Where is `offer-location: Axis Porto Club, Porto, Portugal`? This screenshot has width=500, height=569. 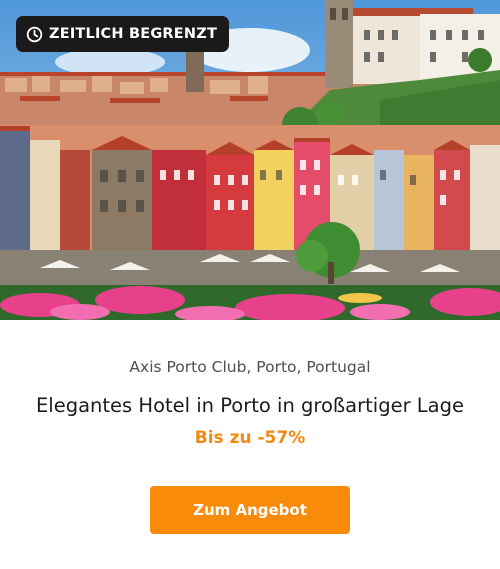 offer-location: Axis Porto Club, Porto, Portugal is located at coordinates (250, 367).